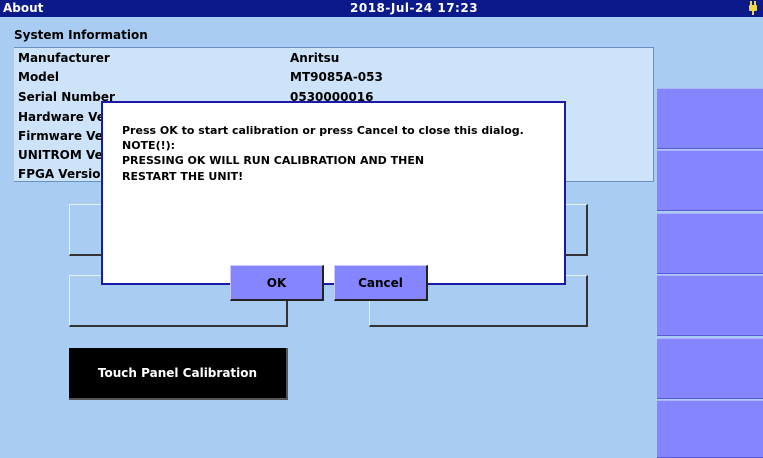 Image resolution: width=763 pixels, height=458 pixels. I want to click on info-label: Manufacturer, so click(64, 58).